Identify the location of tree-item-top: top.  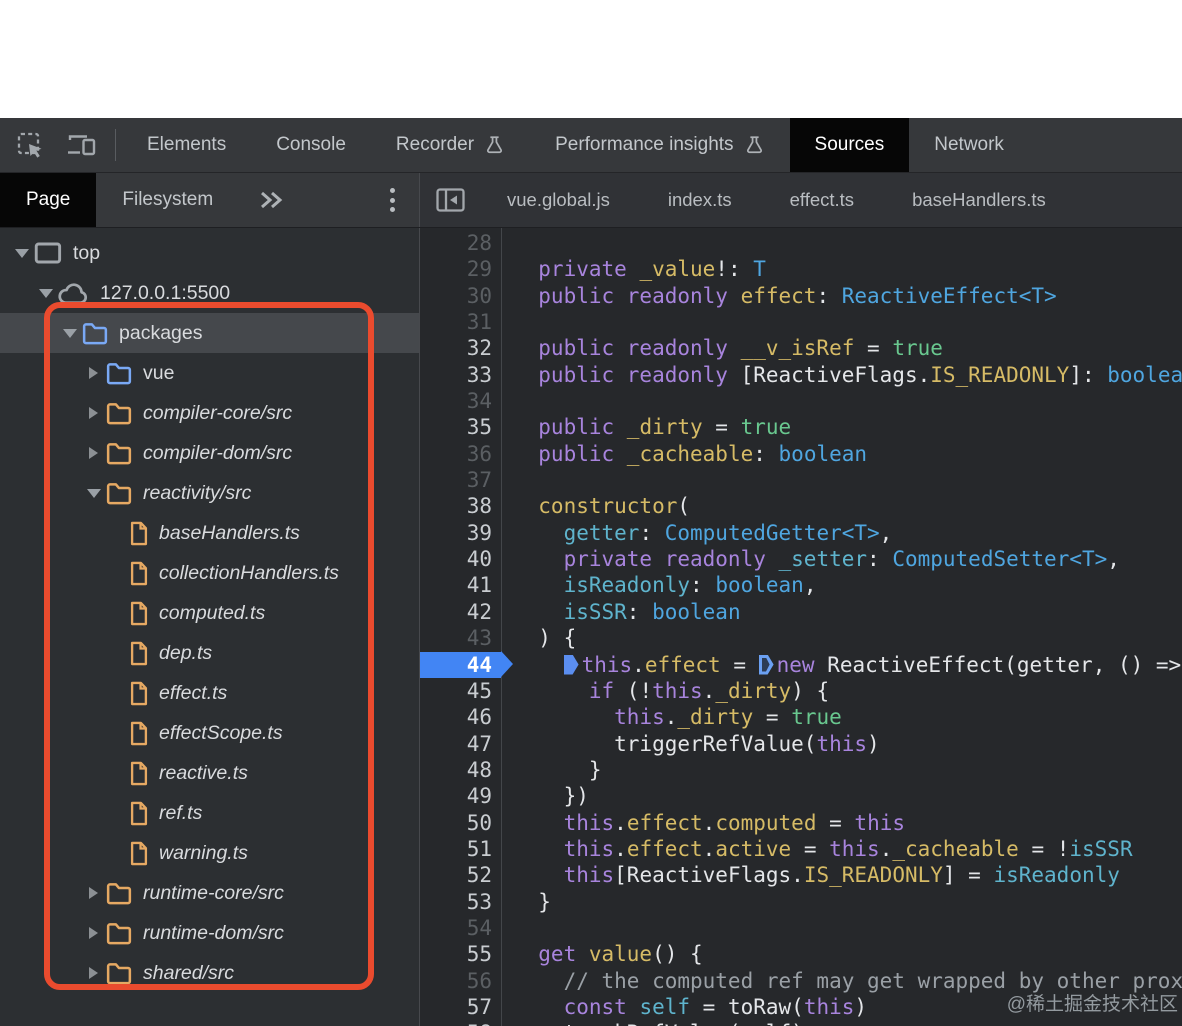
(209, 253).